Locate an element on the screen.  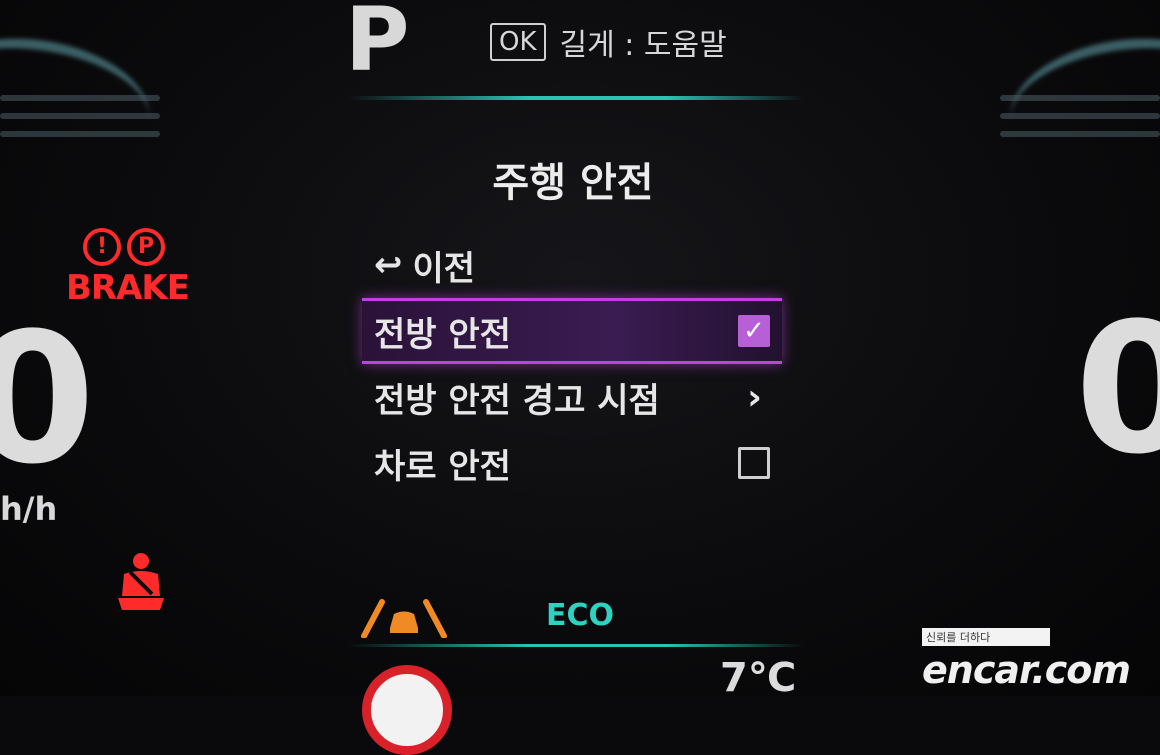
speed-readout-left: 0 is located at coordinates (48, 399).